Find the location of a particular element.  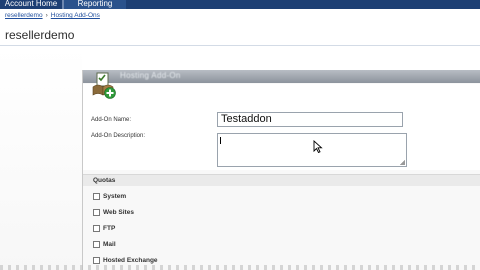

panel-title: Hosting Add-On is located at coordinates (150, 75).